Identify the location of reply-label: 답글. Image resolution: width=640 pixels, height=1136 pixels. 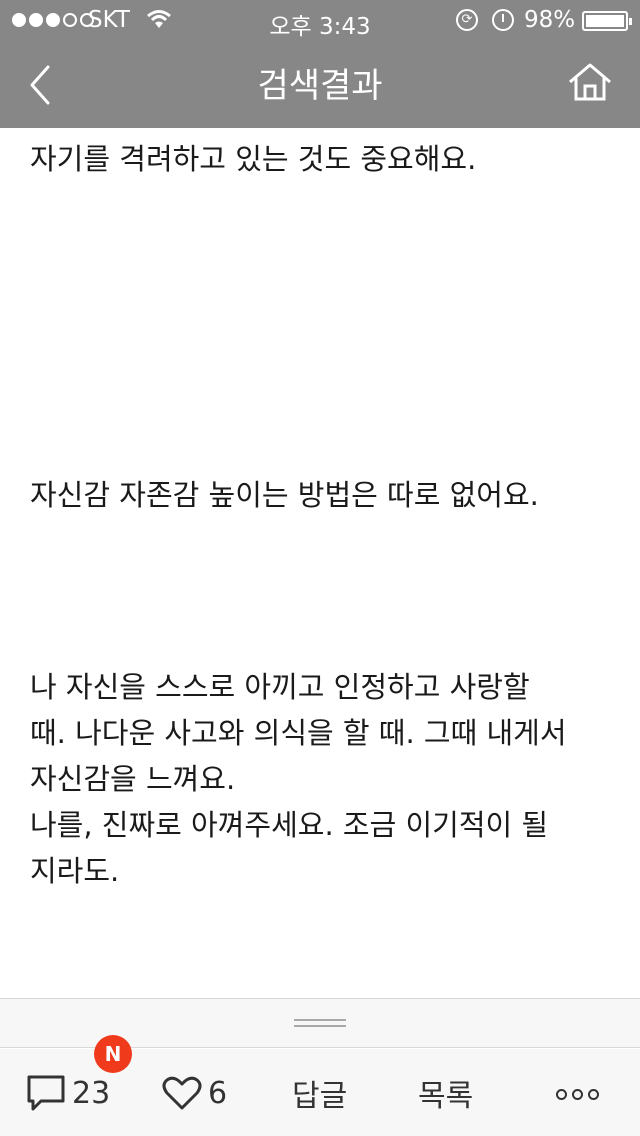
(320, 1096).